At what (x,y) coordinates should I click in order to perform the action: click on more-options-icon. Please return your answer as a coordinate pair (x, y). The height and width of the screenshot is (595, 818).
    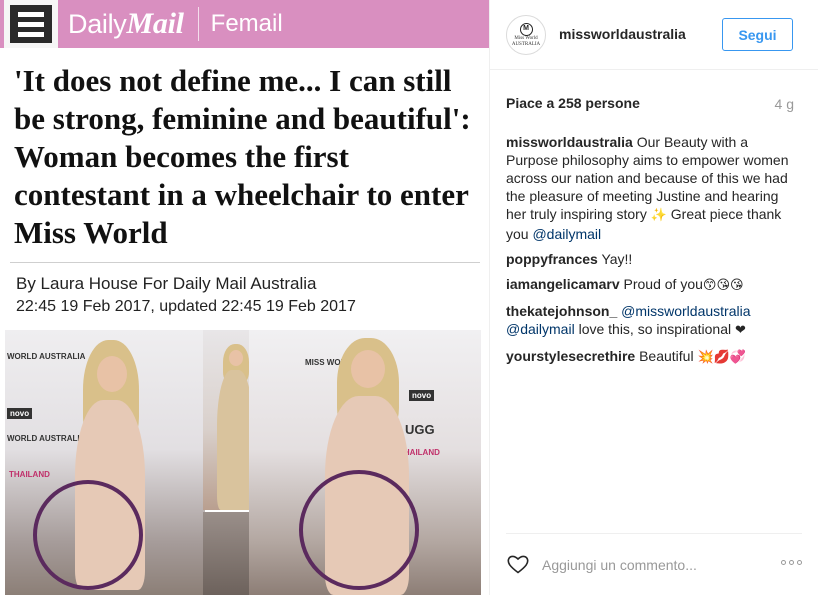
    Looking at the image, I should click on (791, 562).